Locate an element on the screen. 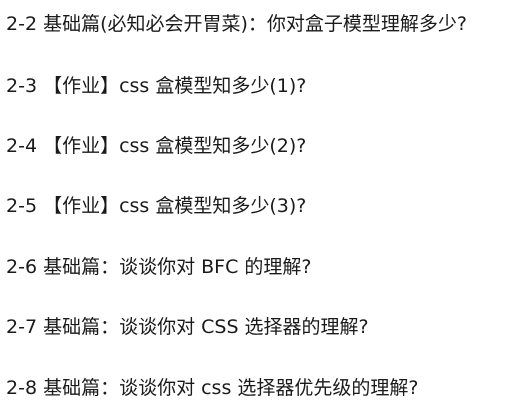 This screenshot has width=517, height=416. lesson-item-2-6: 2-6 基础篇：谈谈你对 BFC 的理解? is located at coordinates (158, 267).